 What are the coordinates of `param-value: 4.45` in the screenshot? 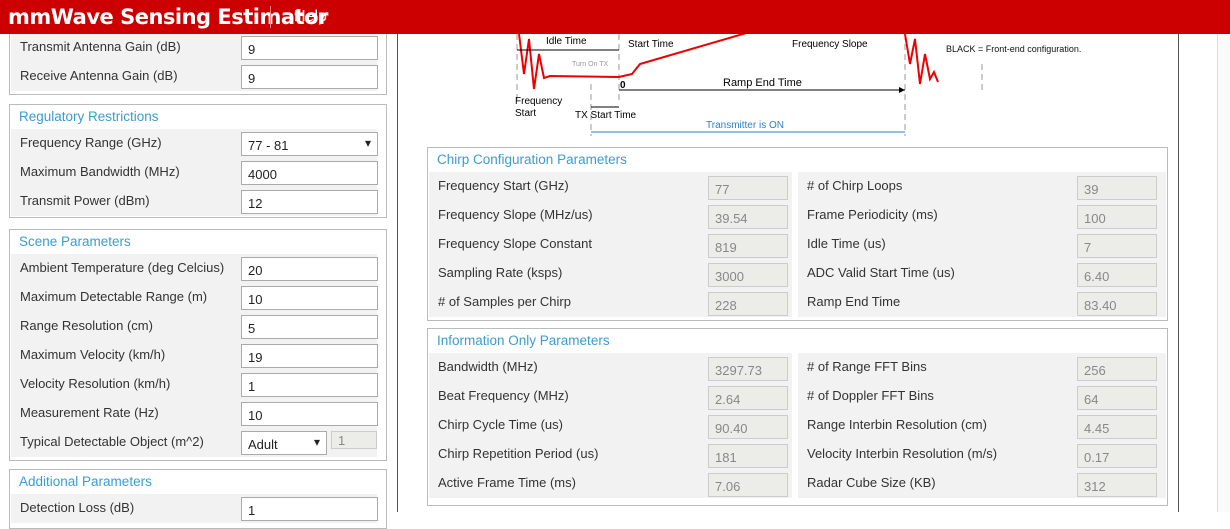 It's located at (1117, 427).